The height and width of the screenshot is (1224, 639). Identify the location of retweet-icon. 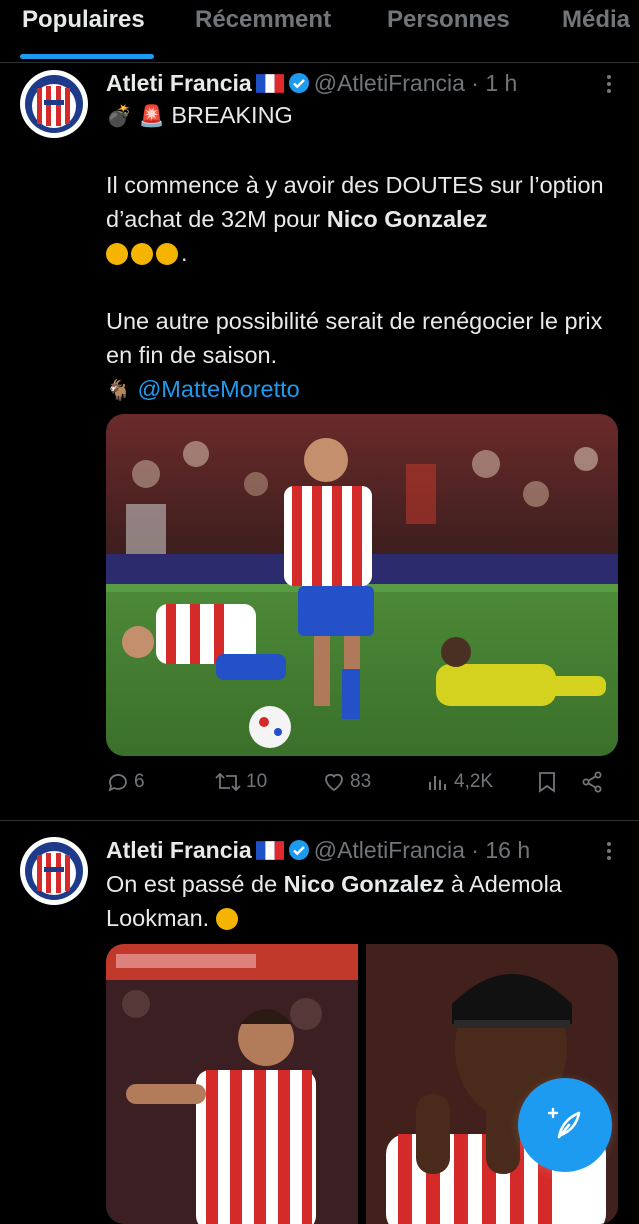
(228, 782).